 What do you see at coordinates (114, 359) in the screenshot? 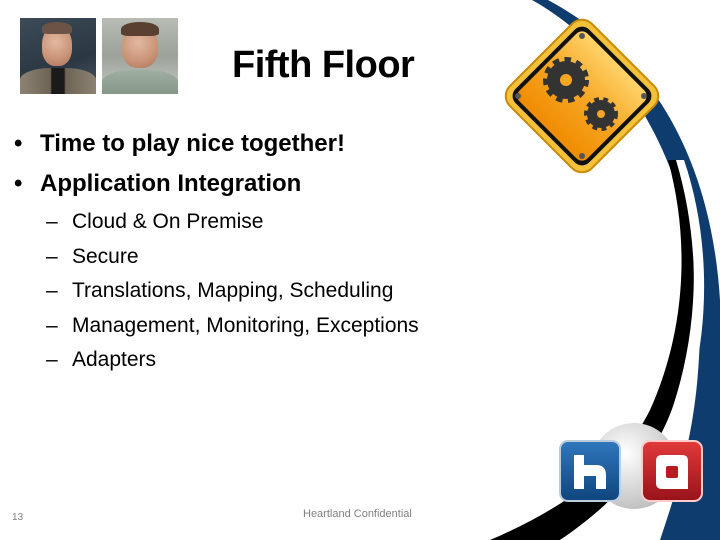
I see `sub-bullet-text: Adapters` at bounding box center [114, 359].